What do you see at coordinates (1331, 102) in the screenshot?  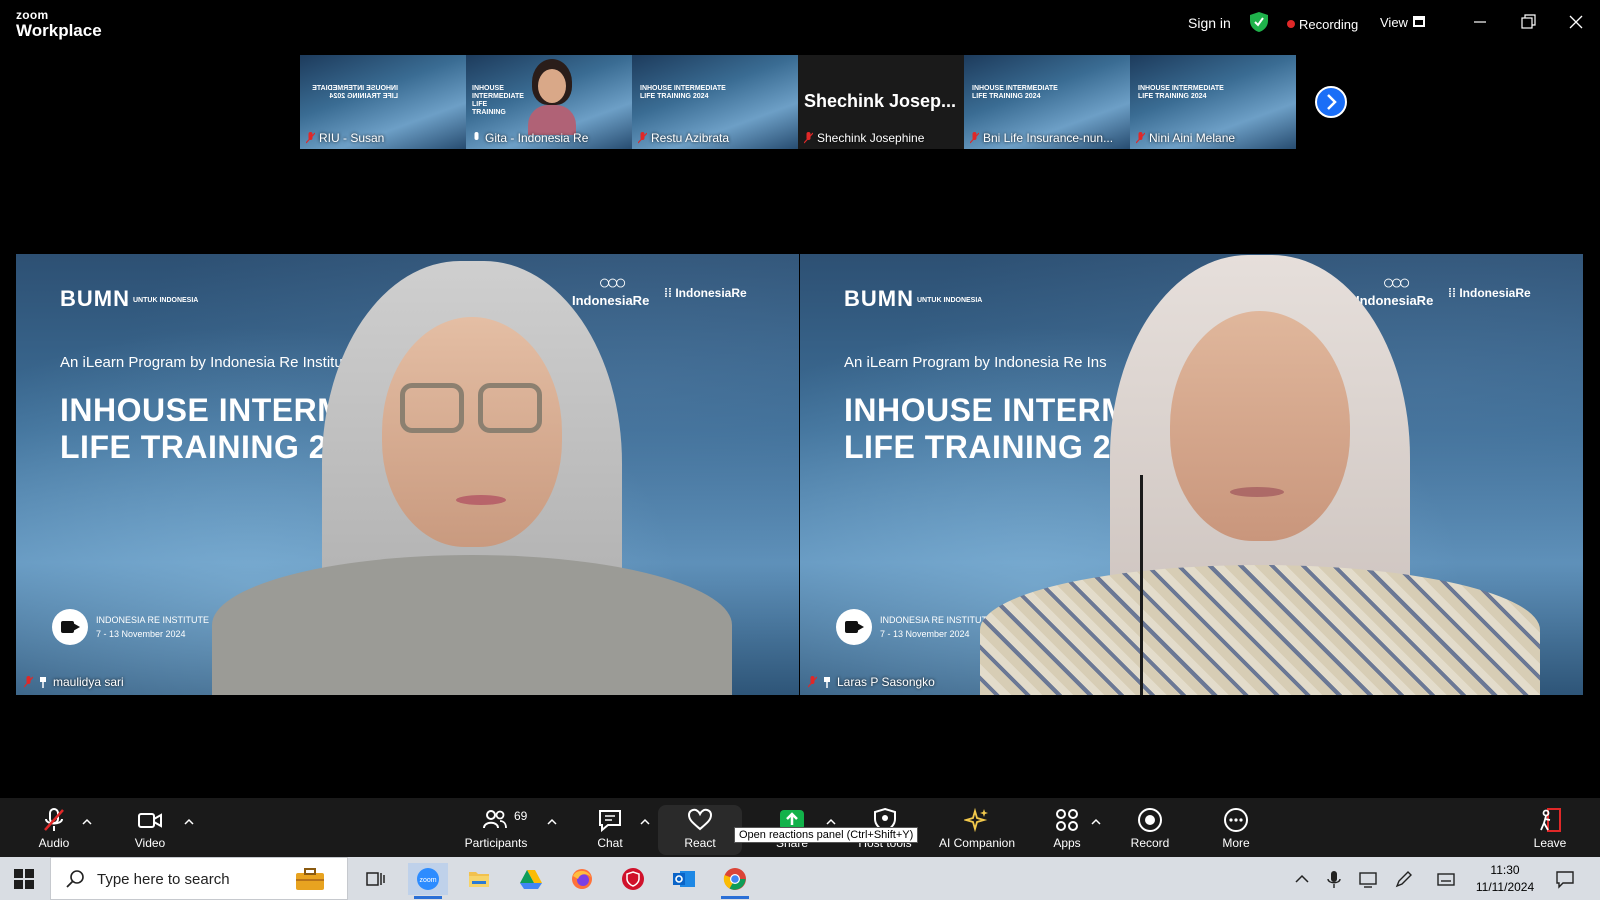 I see `next-page-arrow-icon` at bounding box center [1331, 102].